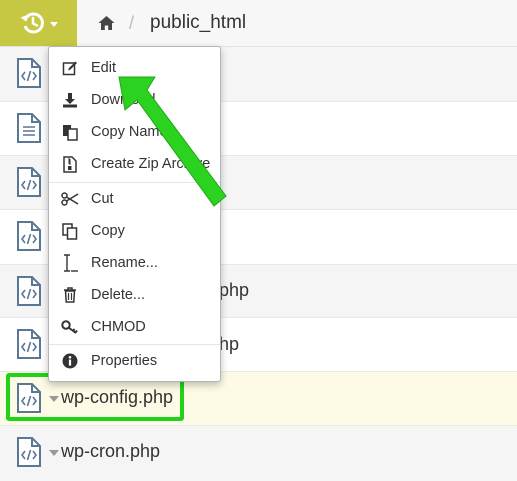 The height and width of the screenshot is (481, 517). I want to click on trash-icon, so click(70, 295).